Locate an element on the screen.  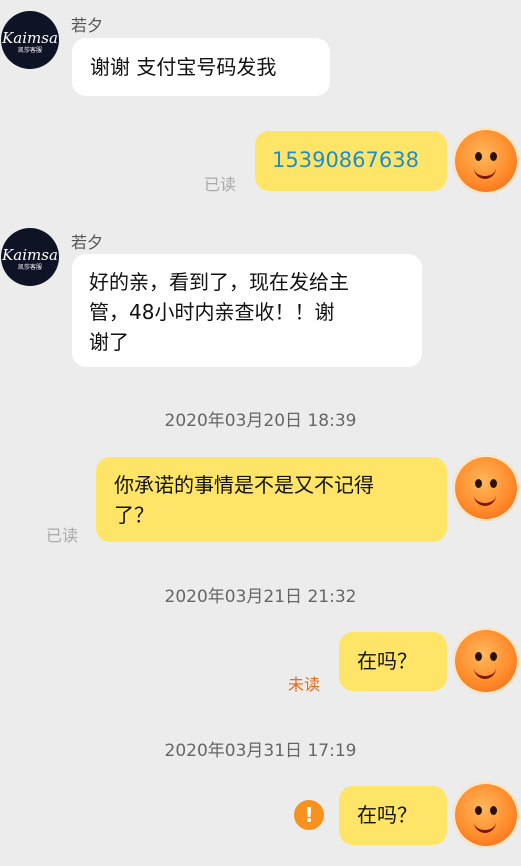
message-bubble-incoming: 谢谢 支付宝号码发我 is located at coordinates (201, 67).